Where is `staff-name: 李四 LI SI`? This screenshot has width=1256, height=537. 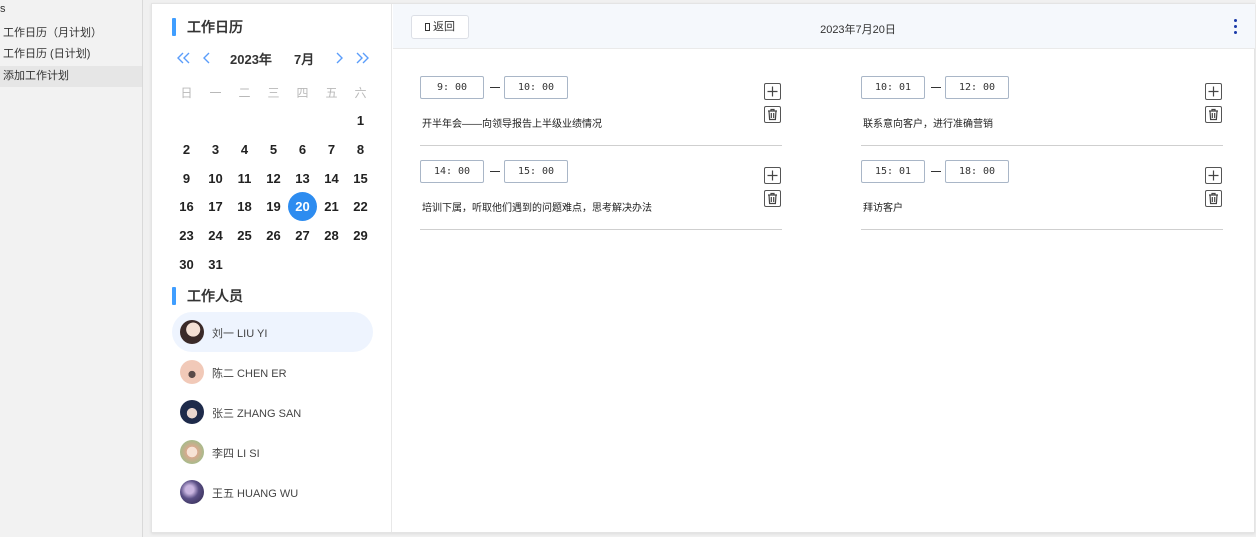 staff-name: 李四 LI SI is located at coordinates (236, 454).